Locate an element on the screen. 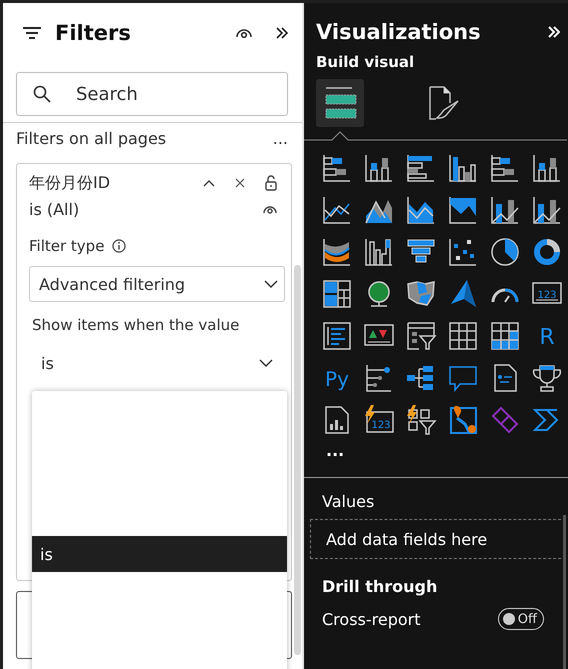 The image size is (568, 669). filter-summary: is (All) is located at coordinates (54, 209).